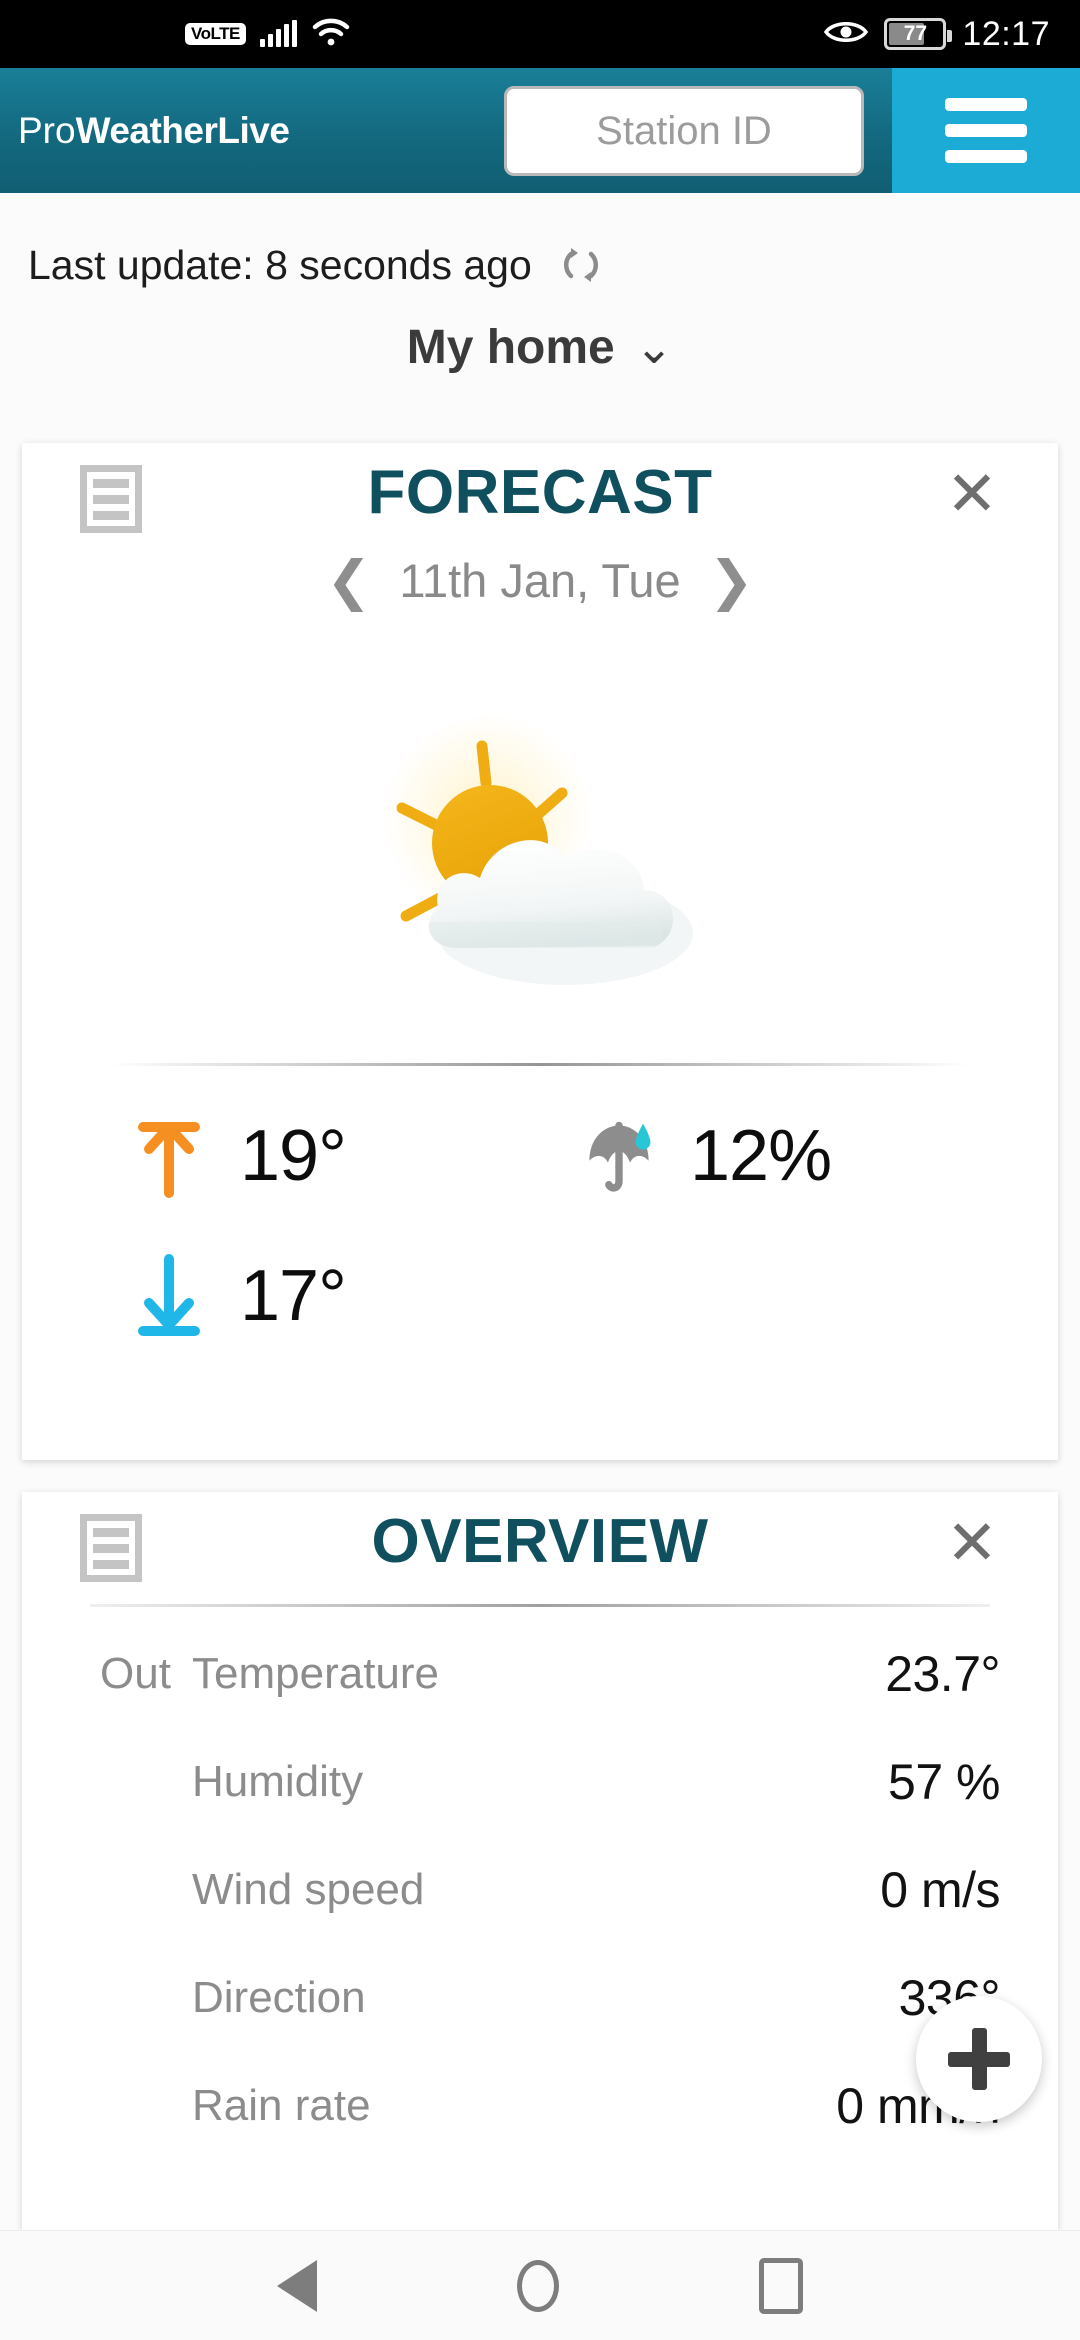 This screenshot has height=2340, width=1080. Describe the element at coordinates (540, 1605) in the screenshot. I see `overview-divider` at that location.